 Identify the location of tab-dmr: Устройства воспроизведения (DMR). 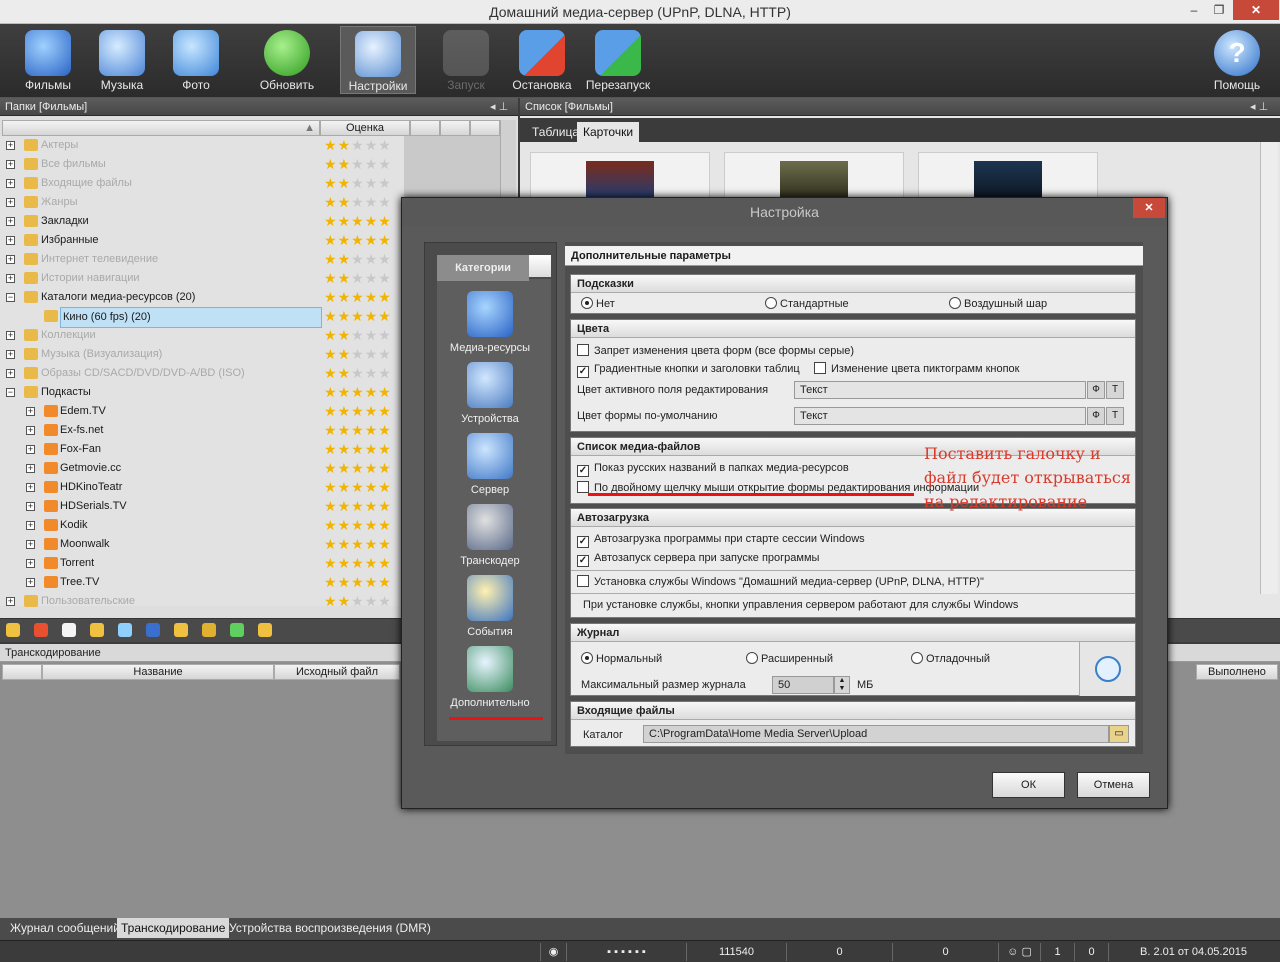
(330, 928).